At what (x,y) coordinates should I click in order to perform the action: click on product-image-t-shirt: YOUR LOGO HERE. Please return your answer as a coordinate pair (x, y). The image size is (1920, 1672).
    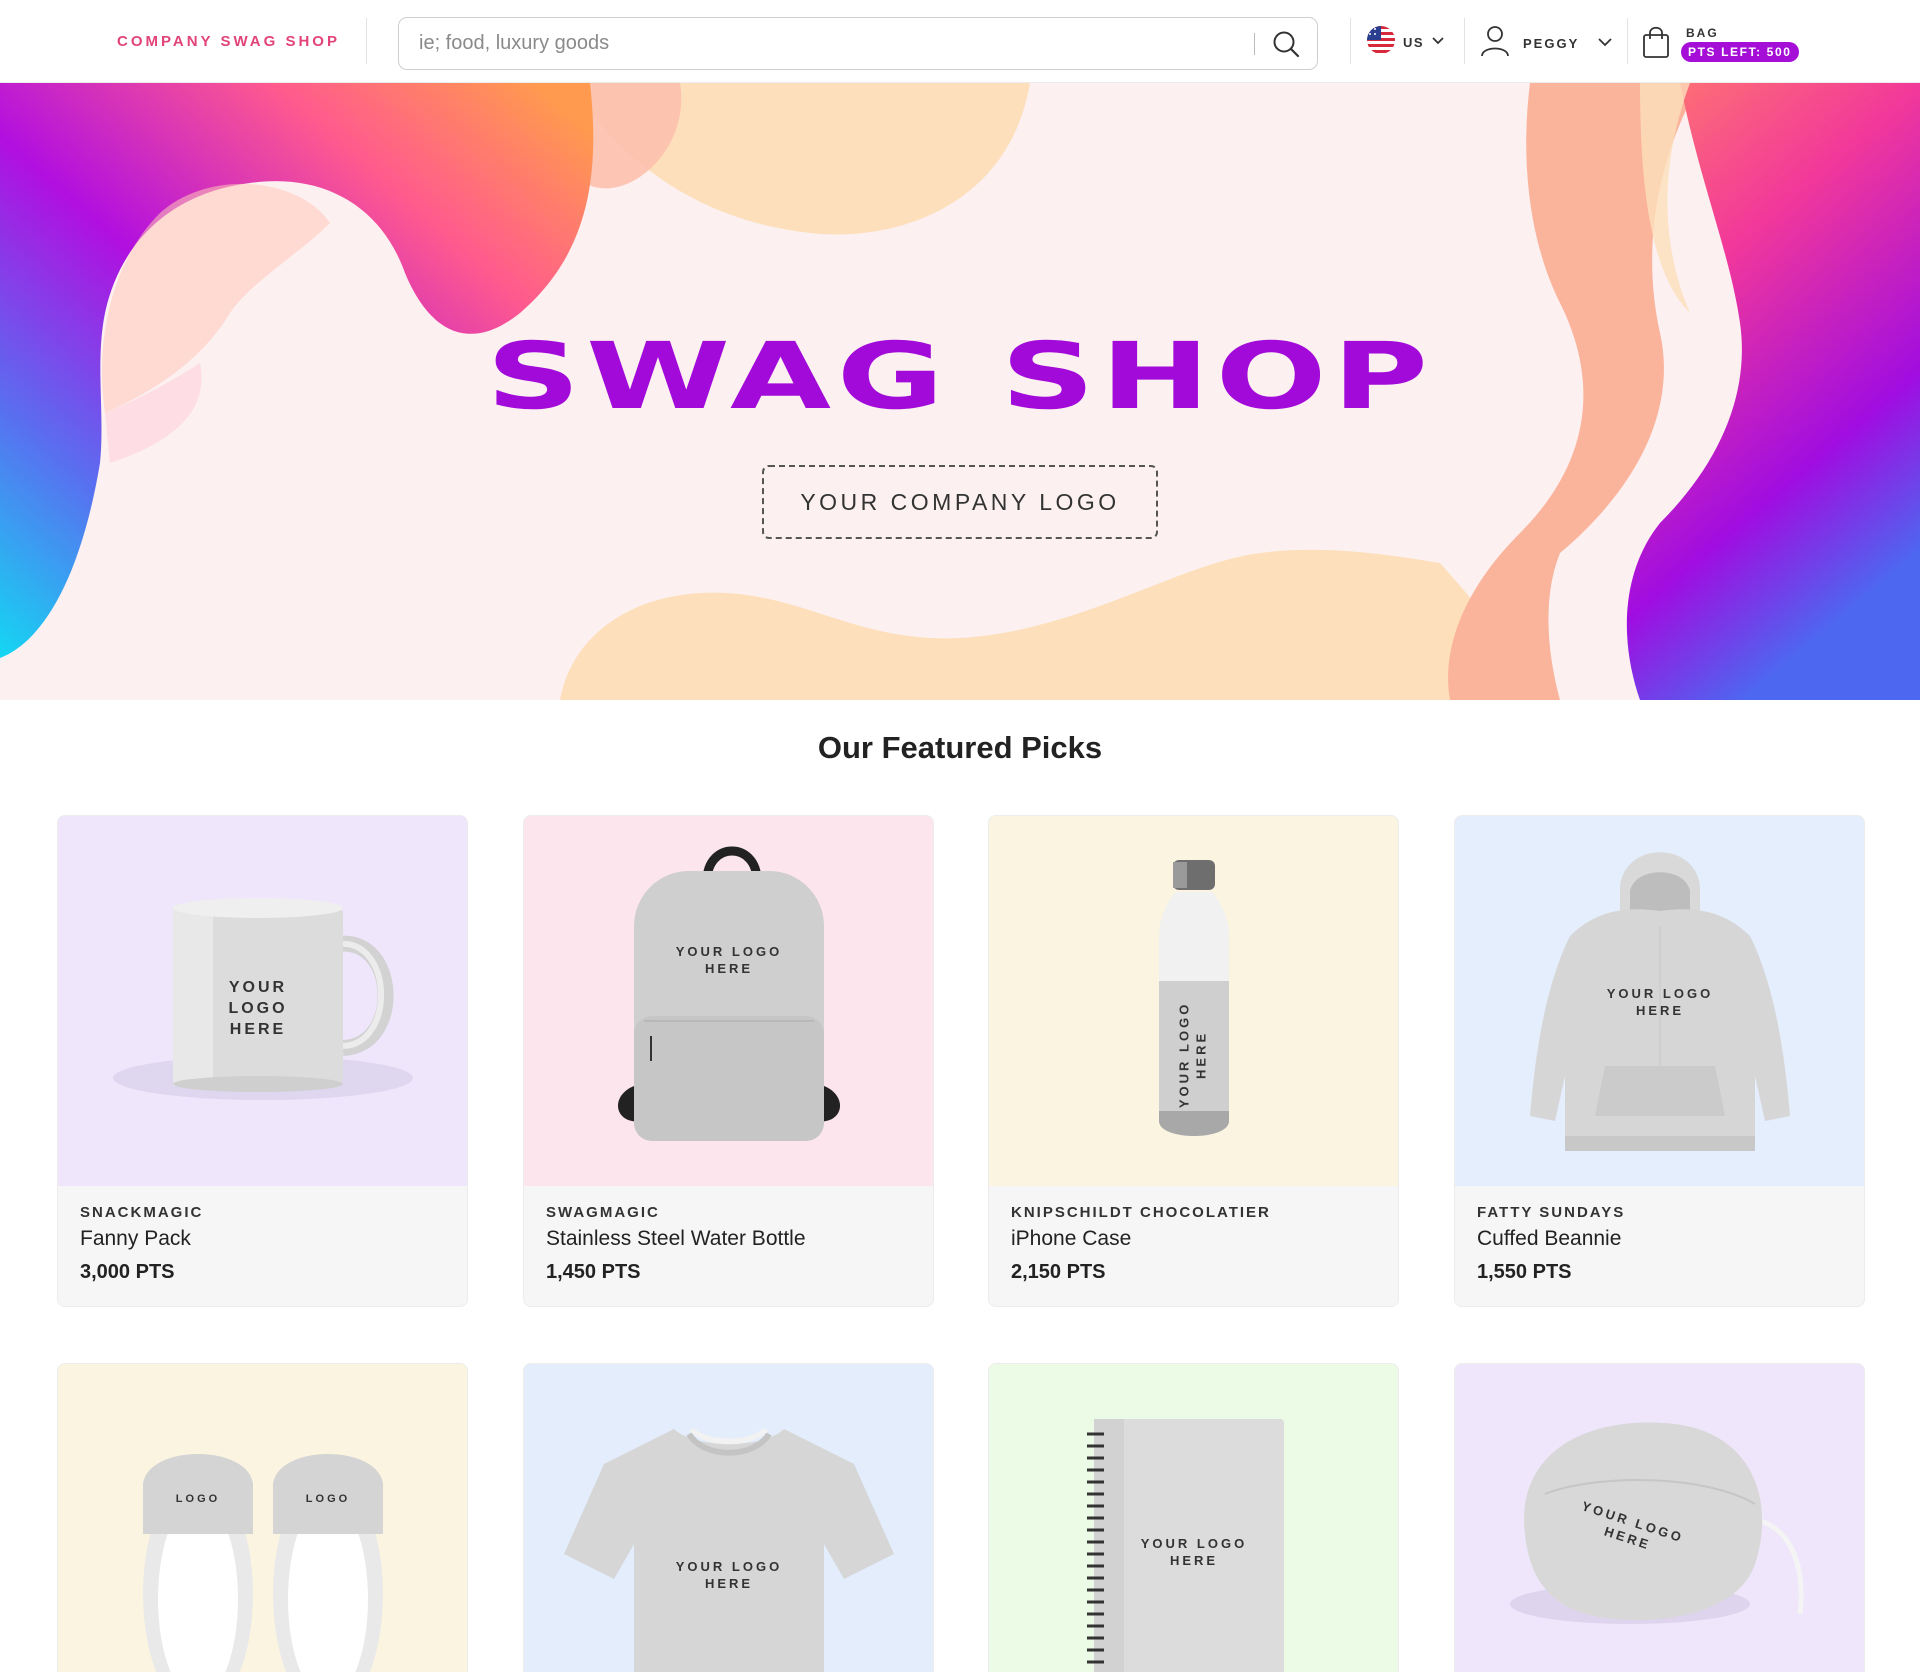
    Looking at the image, I should click on (728, 1518).